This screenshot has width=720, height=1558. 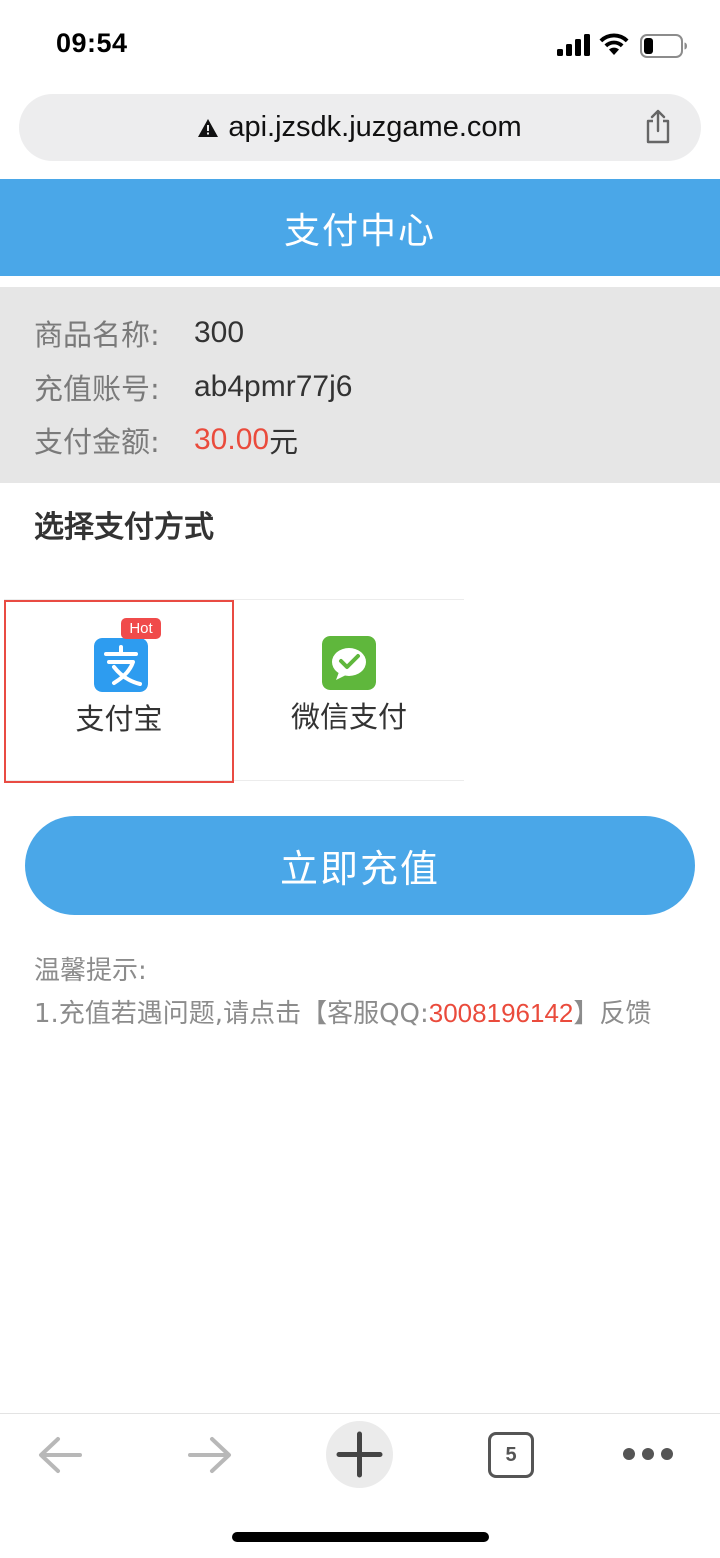 I want to click on alipay-label: 支付宝, so click(x=119, y=719).